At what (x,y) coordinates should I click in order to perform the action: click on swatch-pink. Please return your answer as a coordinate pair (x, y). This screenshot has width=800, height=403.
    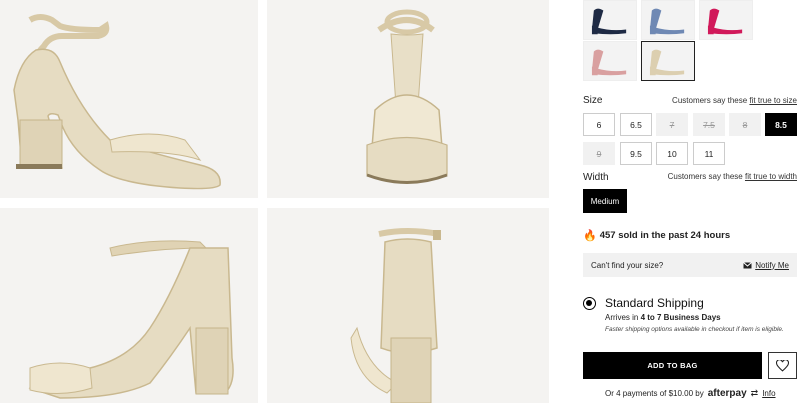
    Looking at the image, I should click on (726, 20).